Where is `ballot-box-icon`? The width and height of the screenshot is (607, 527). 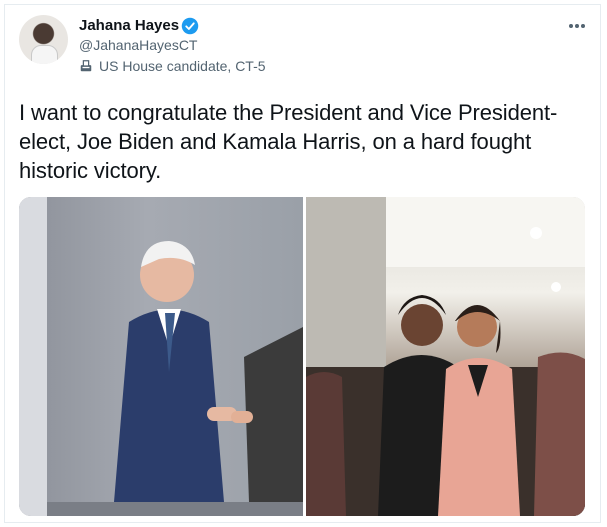 ballot-box-icon is located at coordinates (86, 66).